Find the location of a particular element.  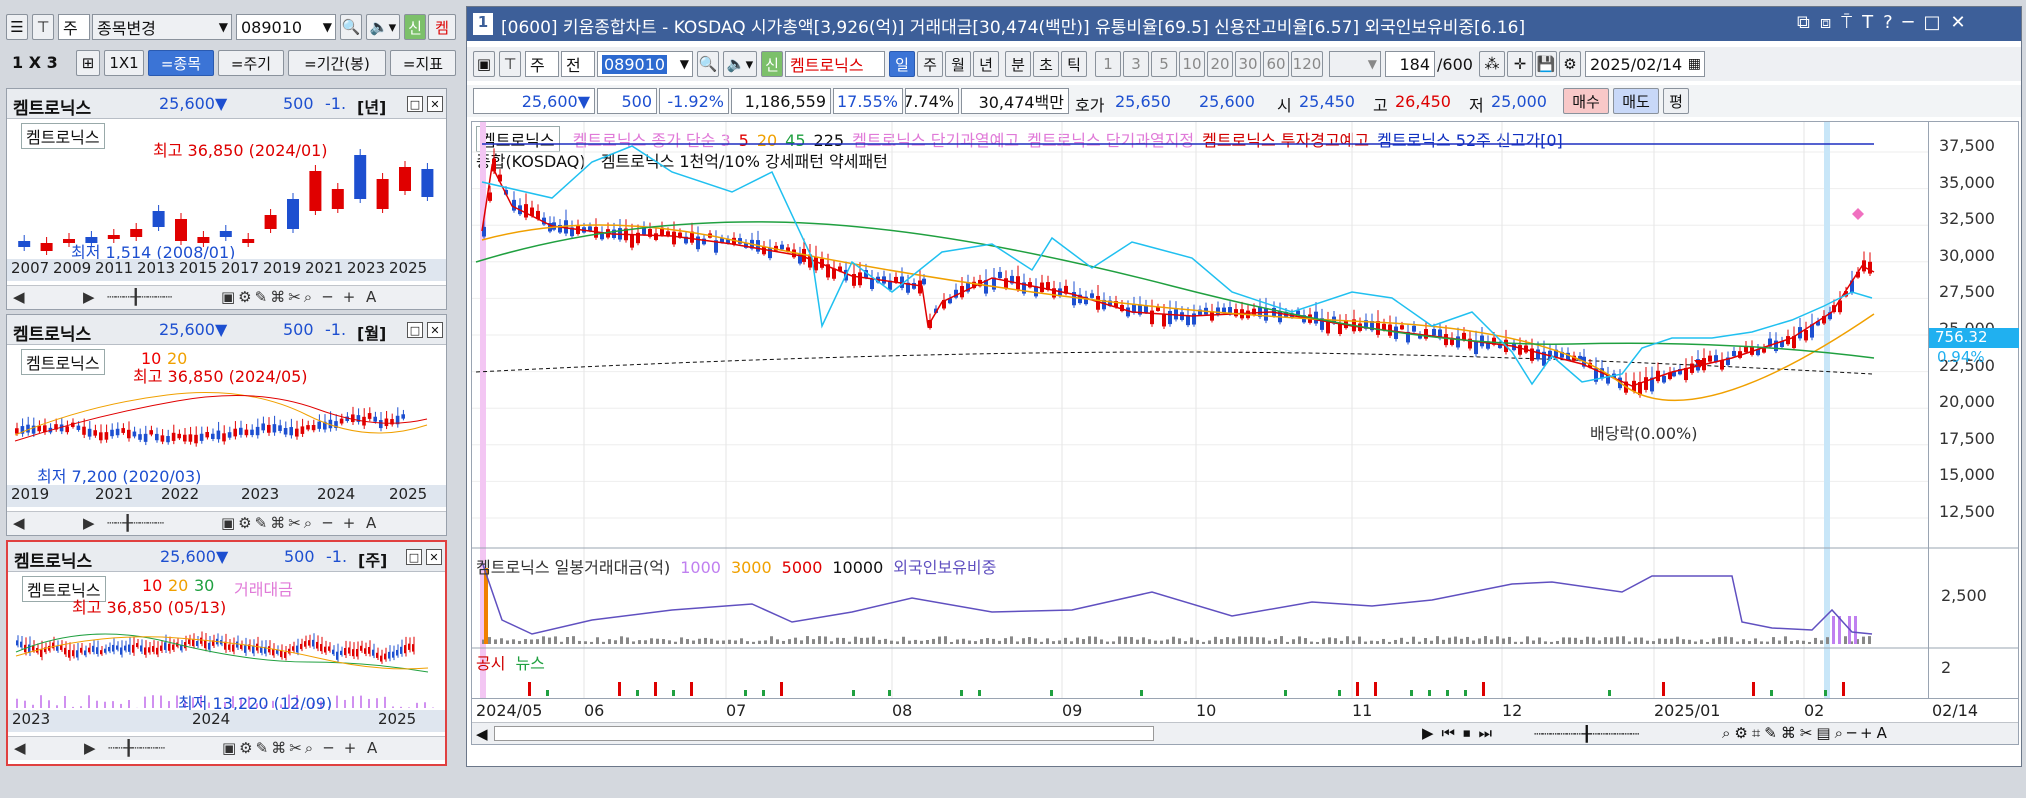

count-total: /600 is located at coordinates (1455, 64).